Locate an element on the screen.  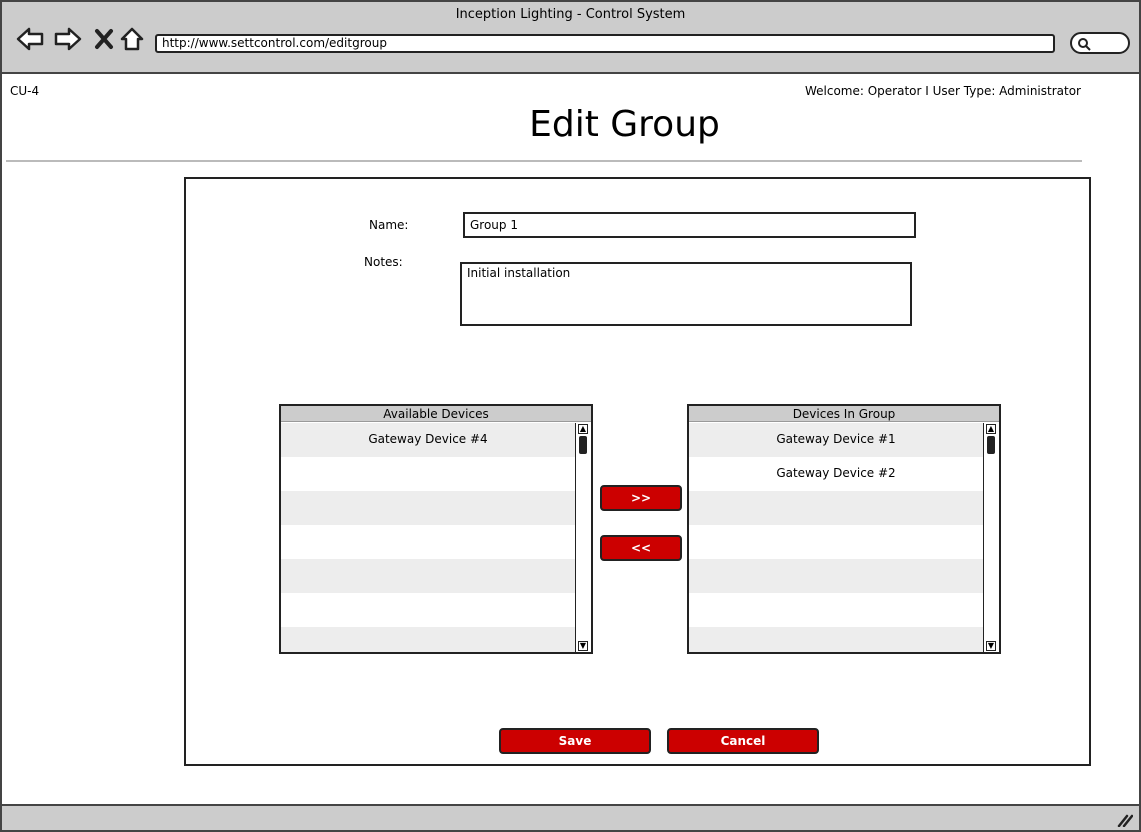
in-group-scrollbar: ▲ ▼ is located at coordinates (991, 537).